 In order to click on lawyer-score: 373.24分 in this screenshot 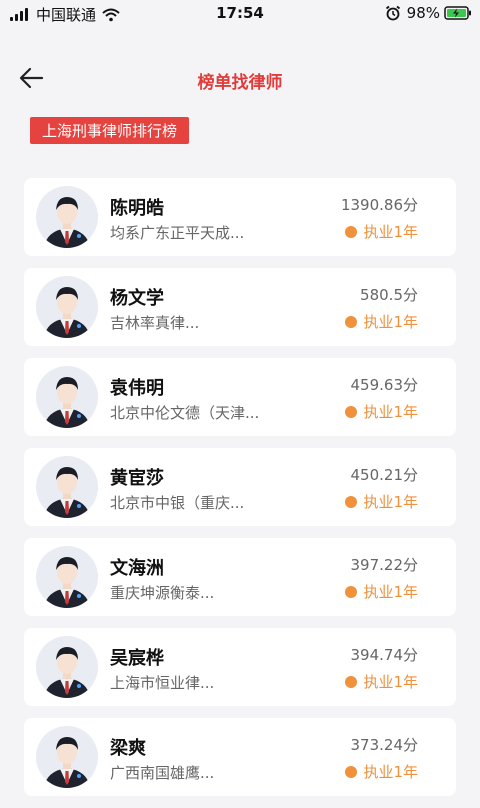, I will do `click(384, 745)`.